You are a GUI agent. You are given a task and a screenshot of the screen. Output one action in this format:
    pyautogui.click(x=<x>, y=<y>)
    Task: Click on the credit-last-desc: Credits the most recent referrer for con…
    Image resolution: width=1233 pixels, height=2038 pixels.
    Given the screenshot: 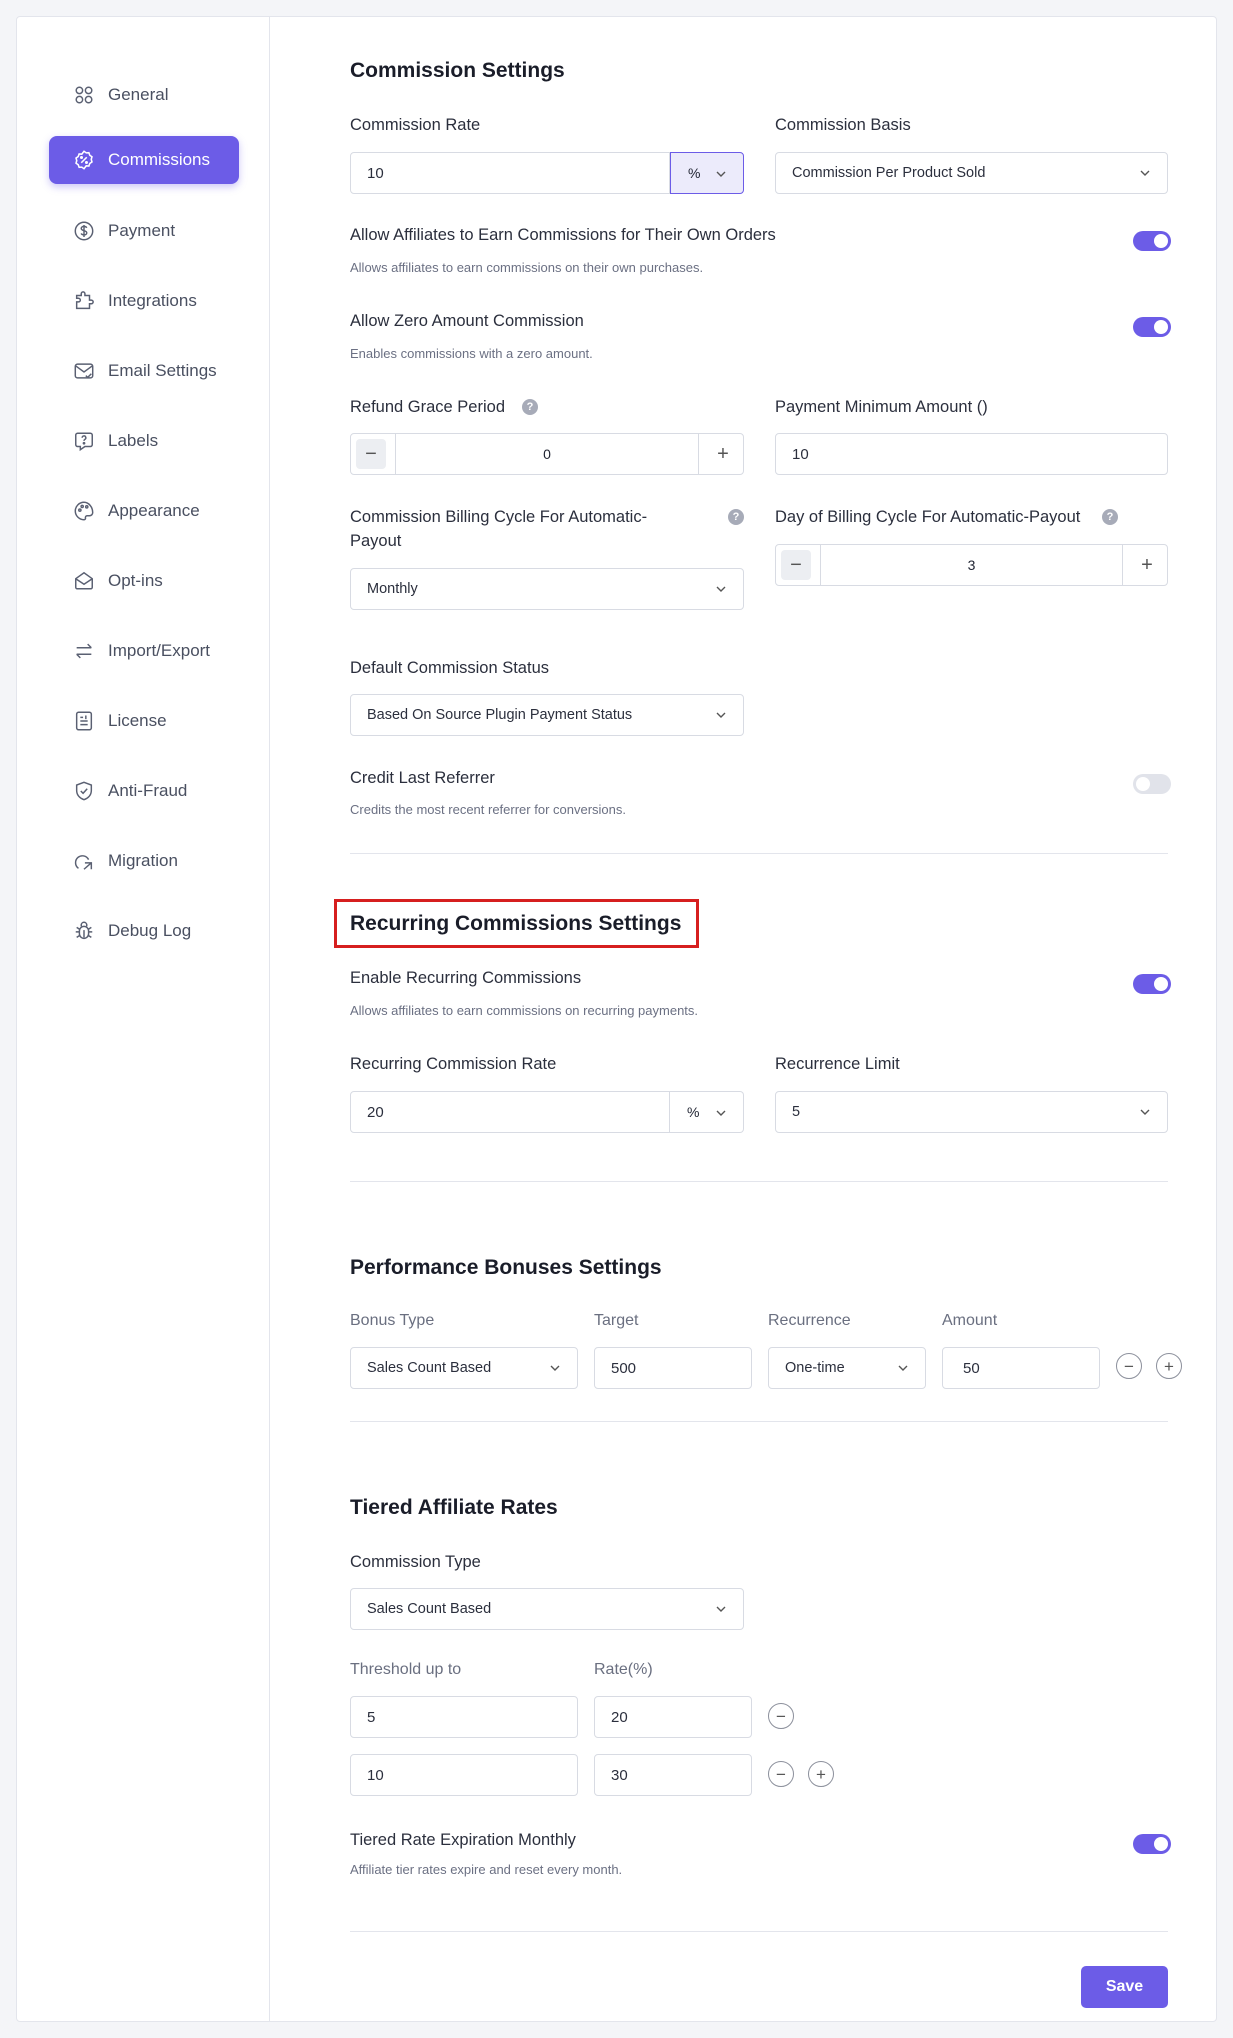 What is the action you would take?
    pyautogui.click(x=488, y=809)
    